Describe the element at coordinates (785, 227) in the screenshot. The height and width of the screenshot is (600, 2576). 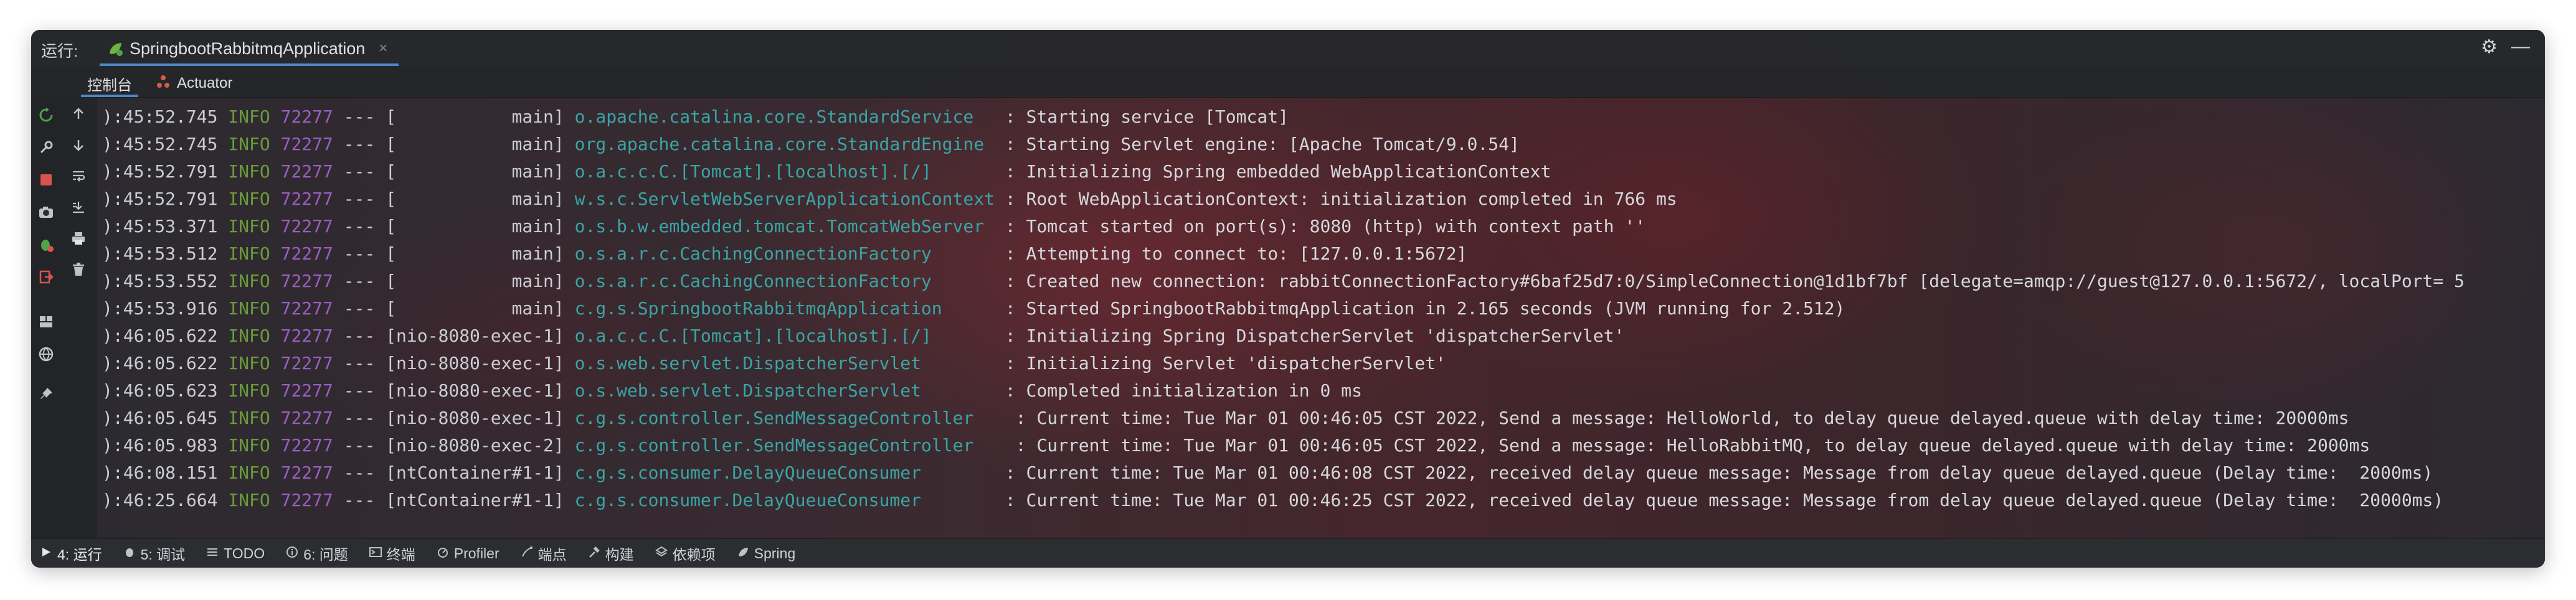
I see `log-logger: o.s.b.w.embedded.tomcat.TomcatWebServer` at that location.